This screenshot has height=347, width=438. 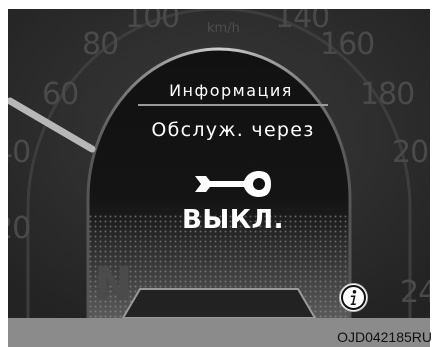 I want to click on info-icon, so click(x=353, y=297).